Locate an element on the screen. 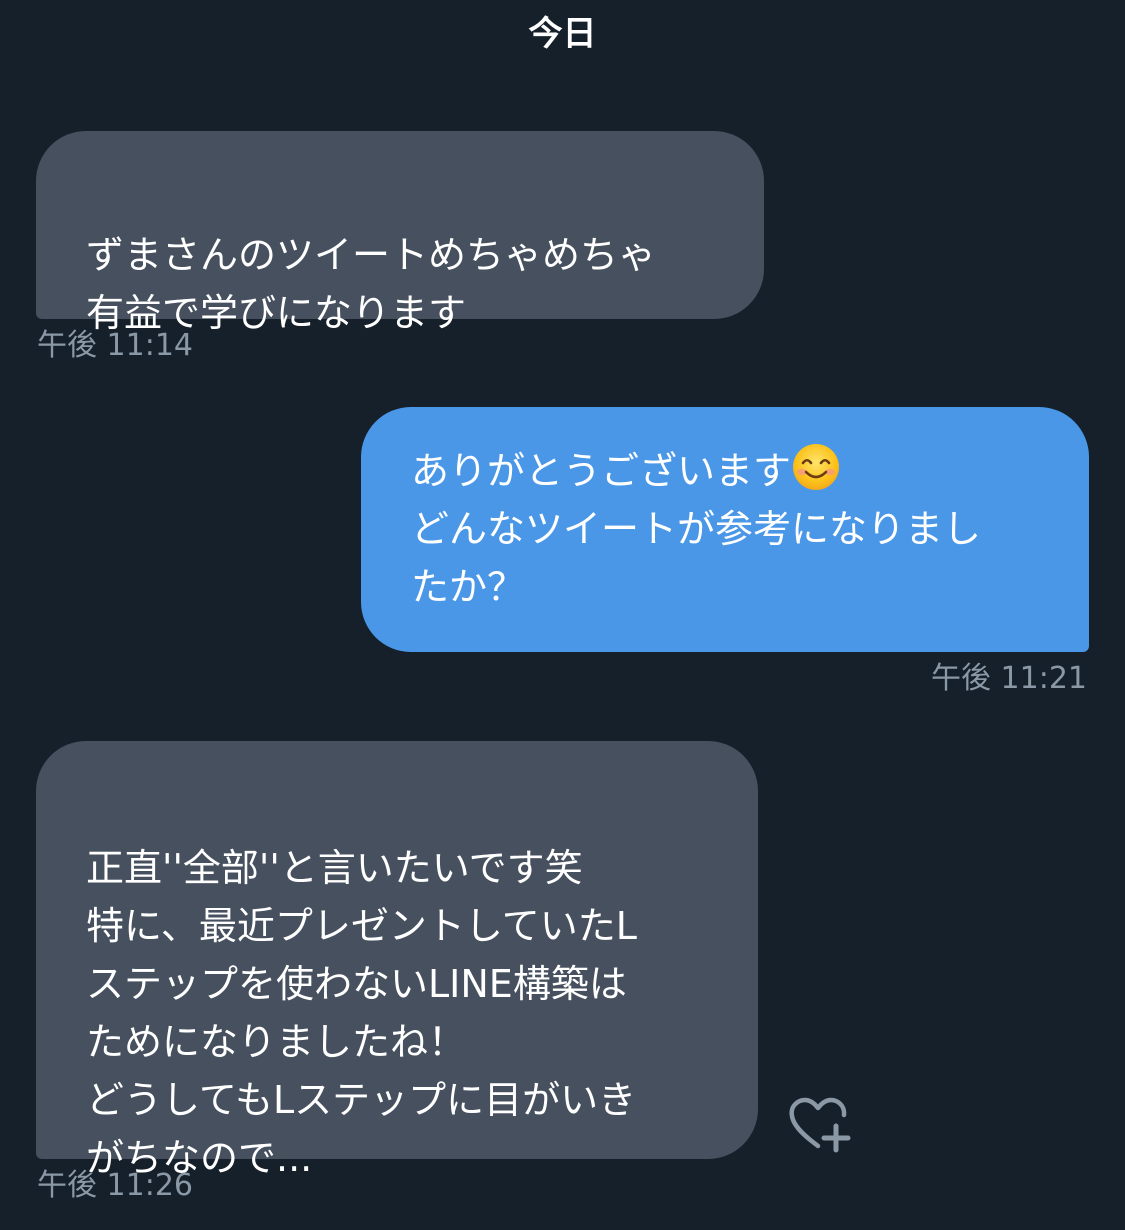 The image size is (1125, 1230). smiling-face-icon is located at coordinates (816, 467).